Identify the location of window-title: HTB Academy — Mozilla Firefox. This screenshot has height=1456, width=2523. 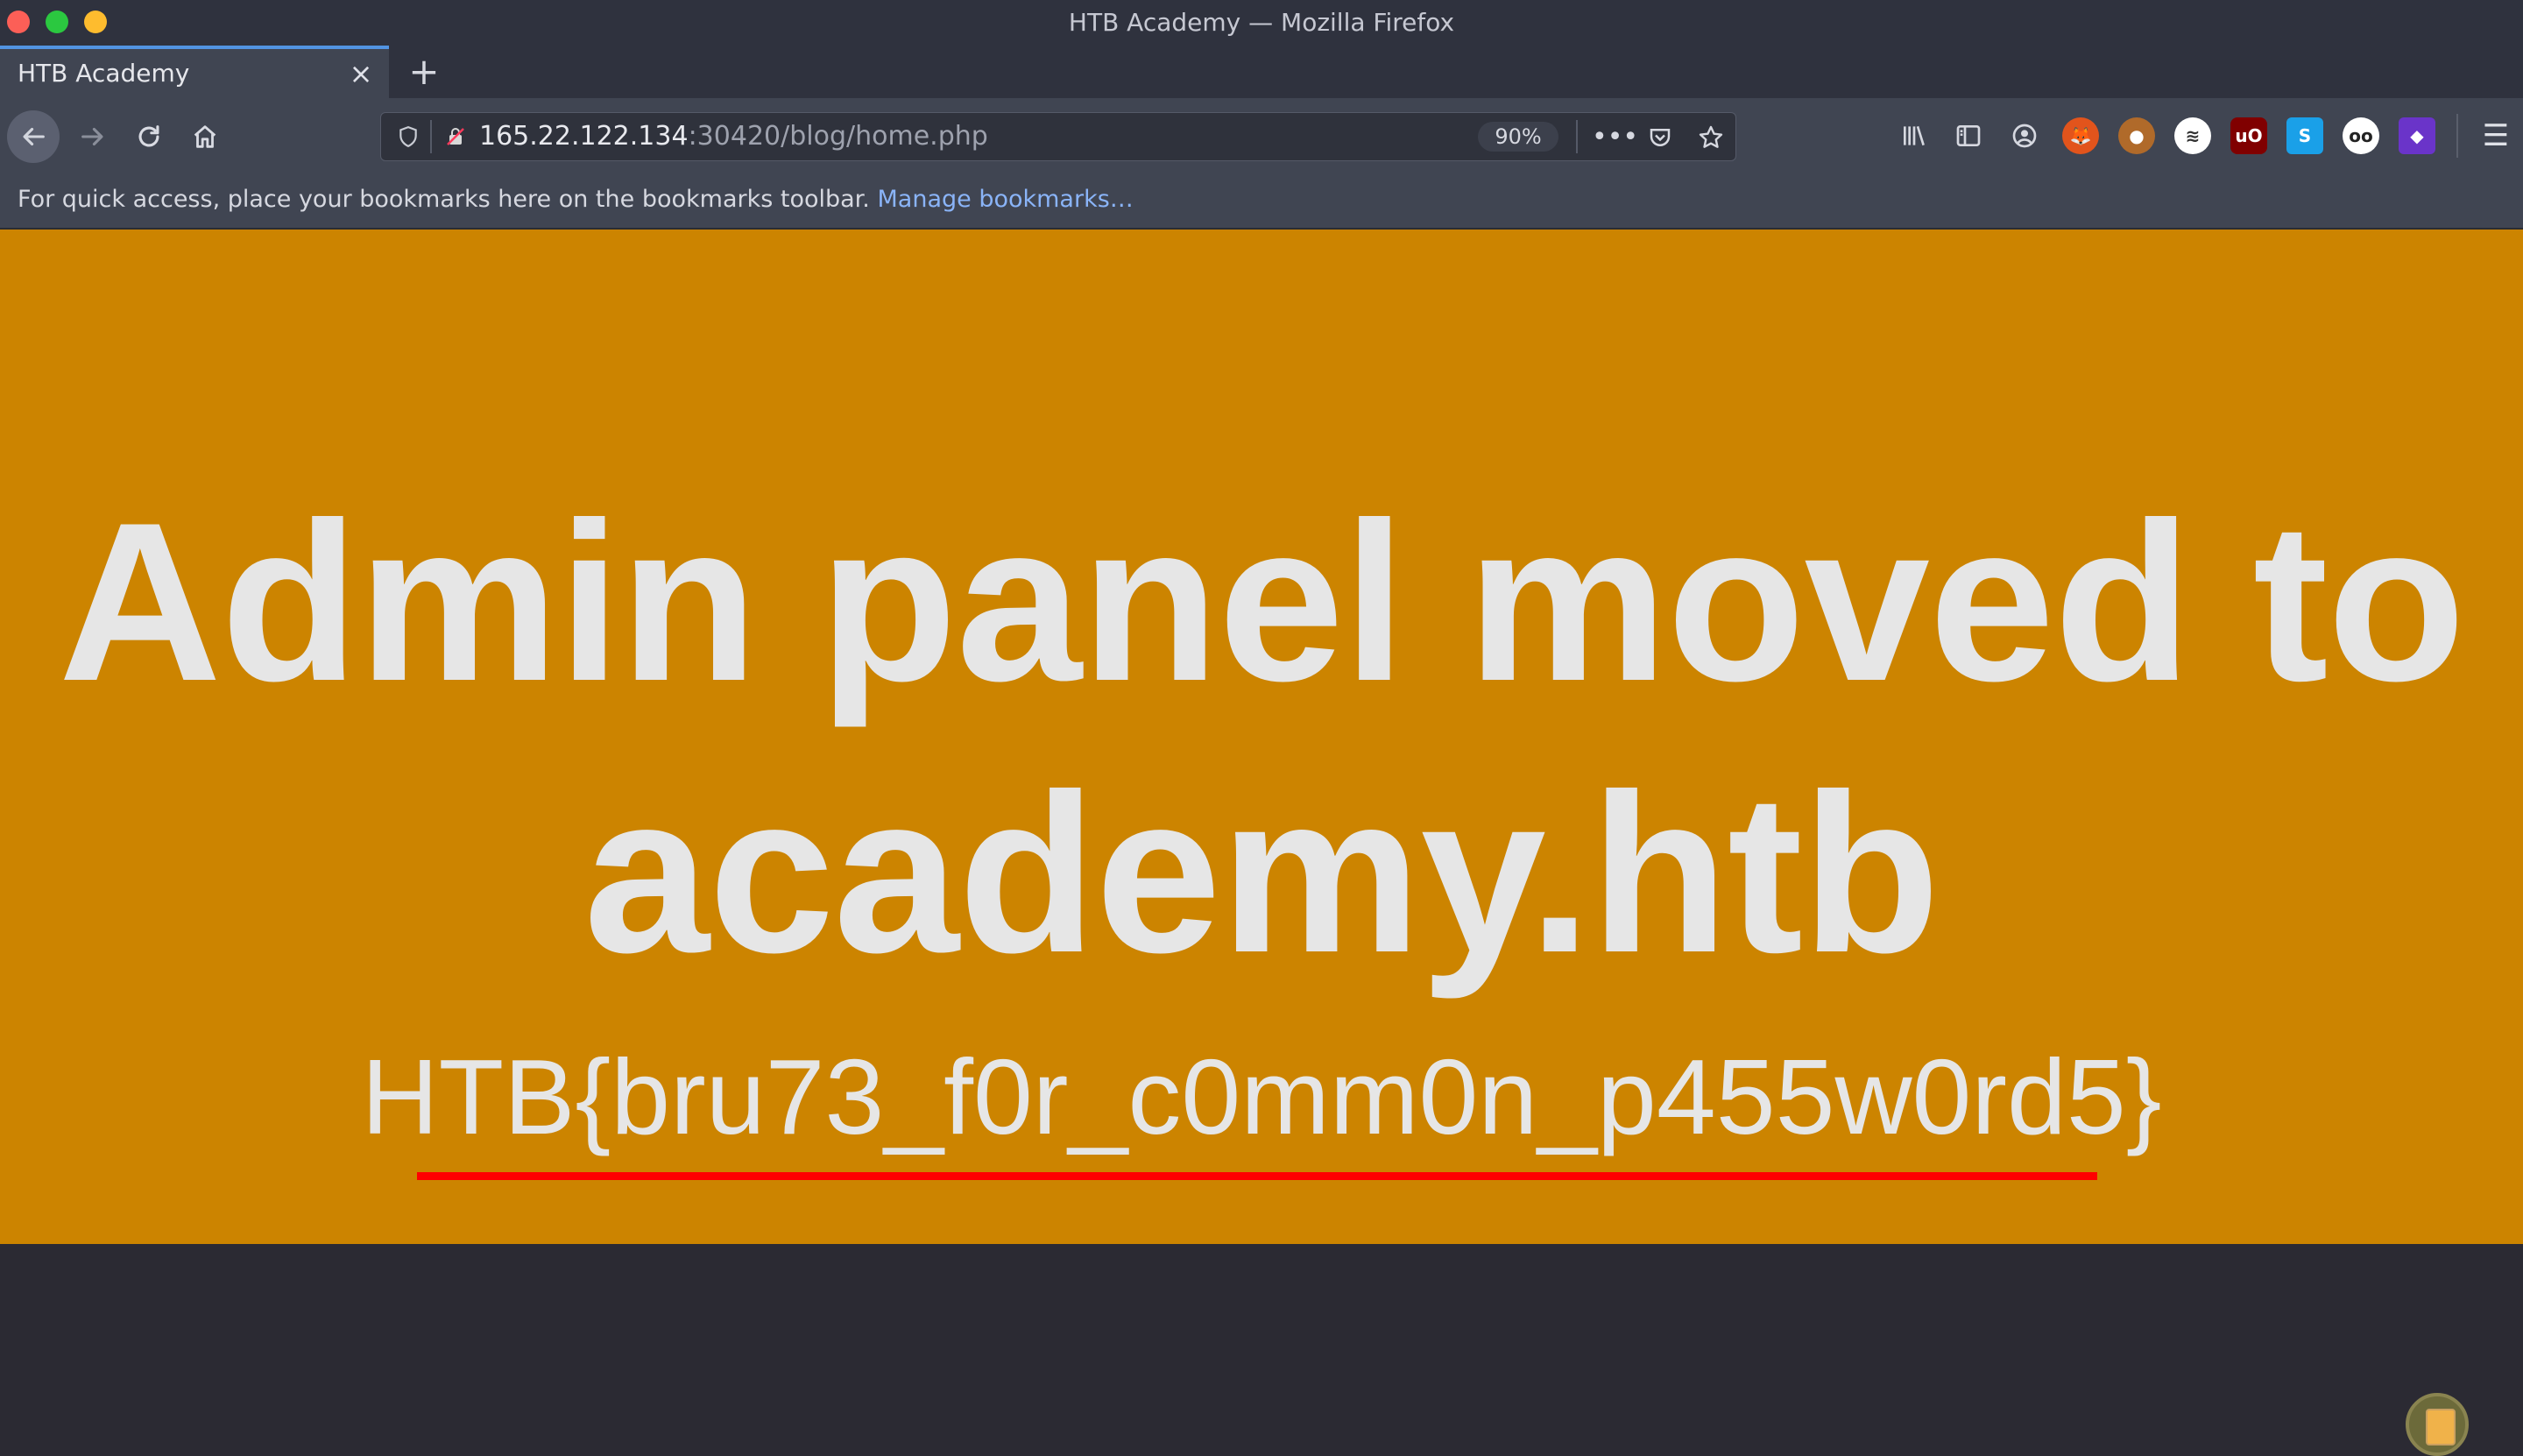
(1261, 22).